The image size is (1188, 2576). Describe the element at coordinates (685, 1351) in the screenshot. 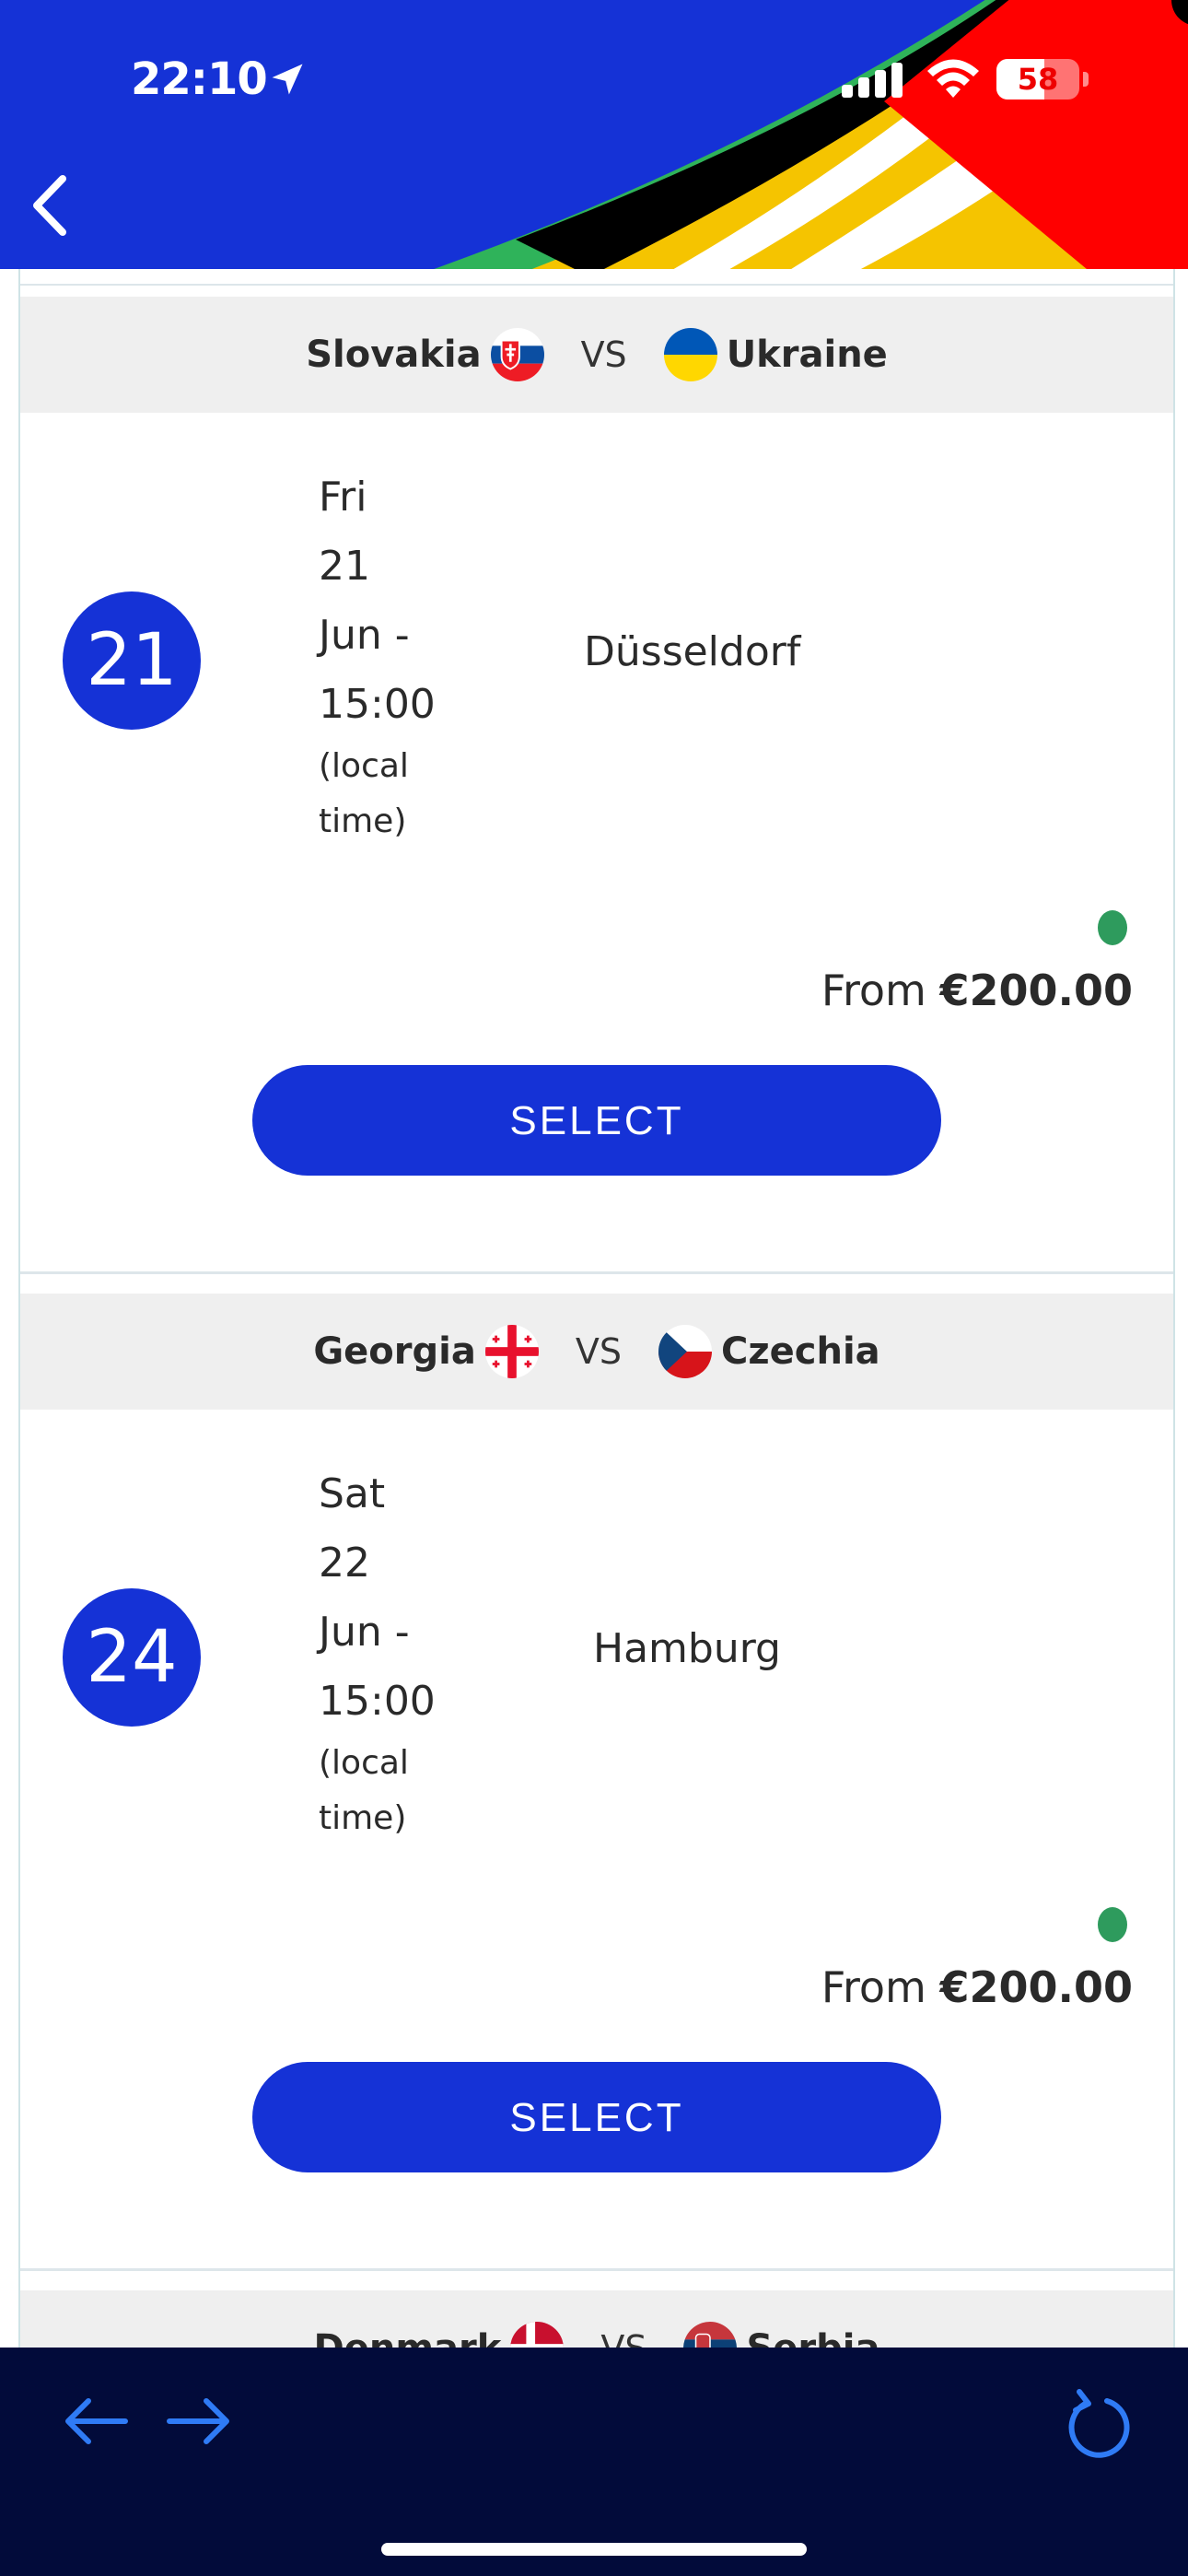

I see `czechia-flag-icon` at that location.